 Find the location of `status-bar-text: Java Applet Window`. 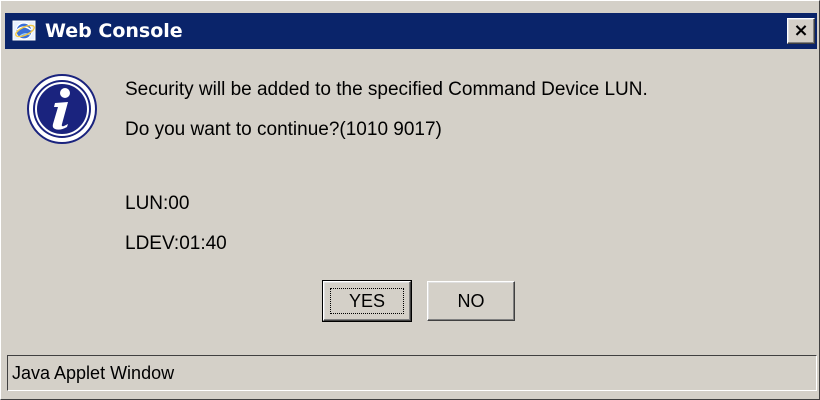

status-bar-text: Java Applet Window is located at coordinates (93, 372).